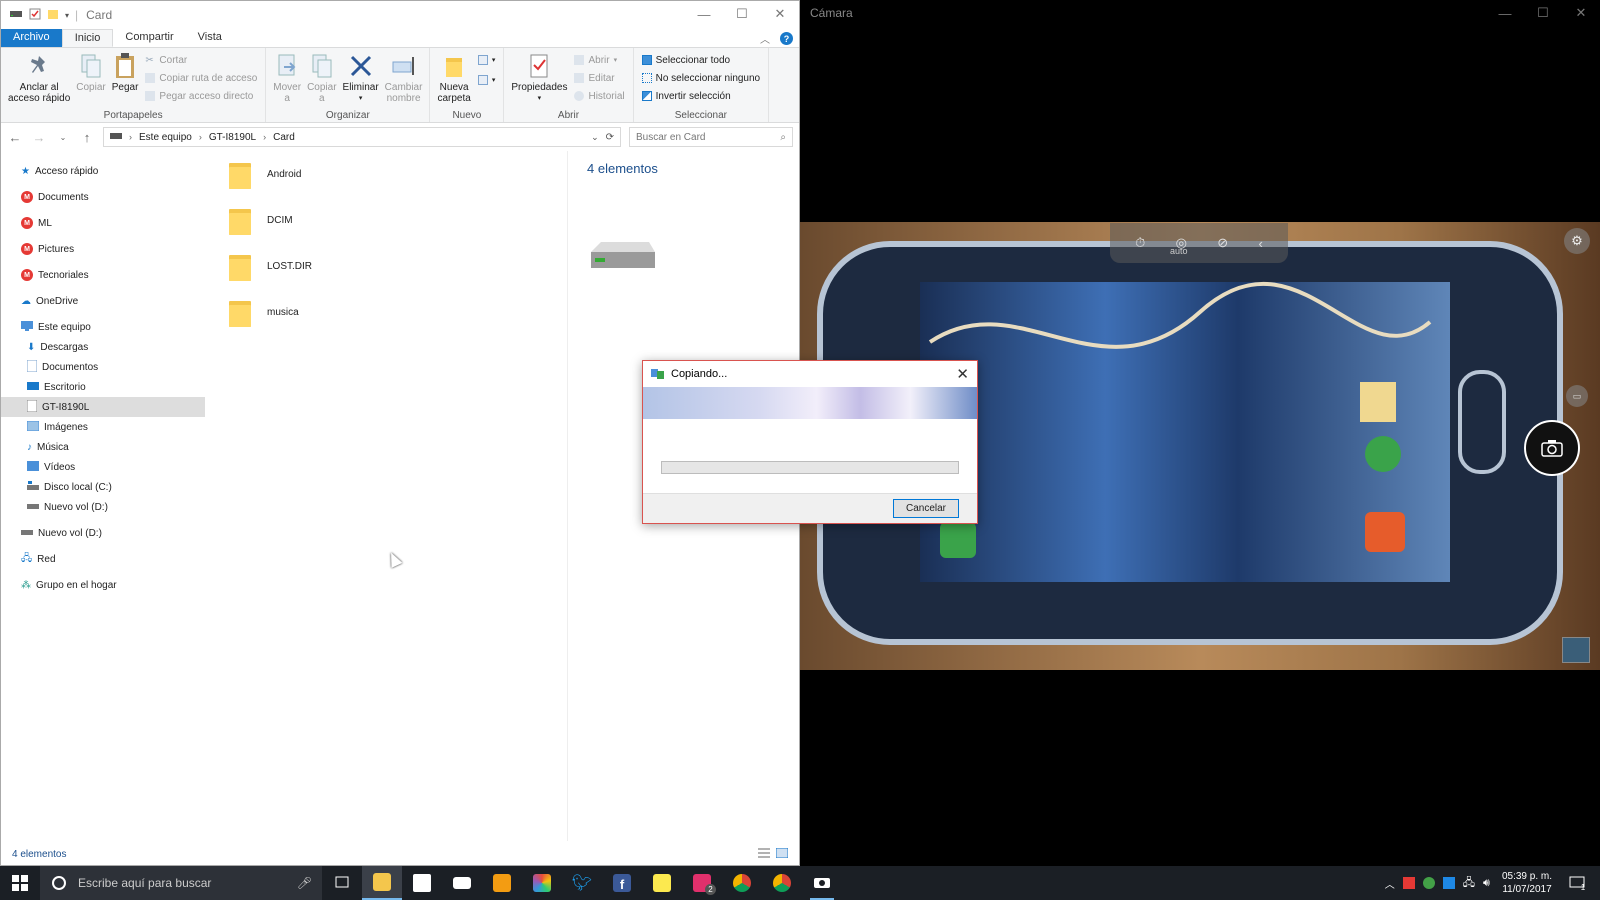  I want to click on taskbar-camera, so click(822, 883).